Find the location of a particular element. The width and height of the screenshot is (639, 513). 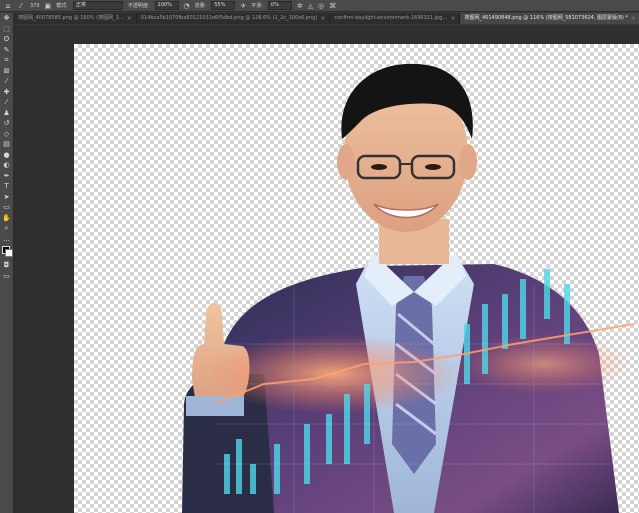

crop-tool-icon: ⌗ is located at coordinates (6, 60).